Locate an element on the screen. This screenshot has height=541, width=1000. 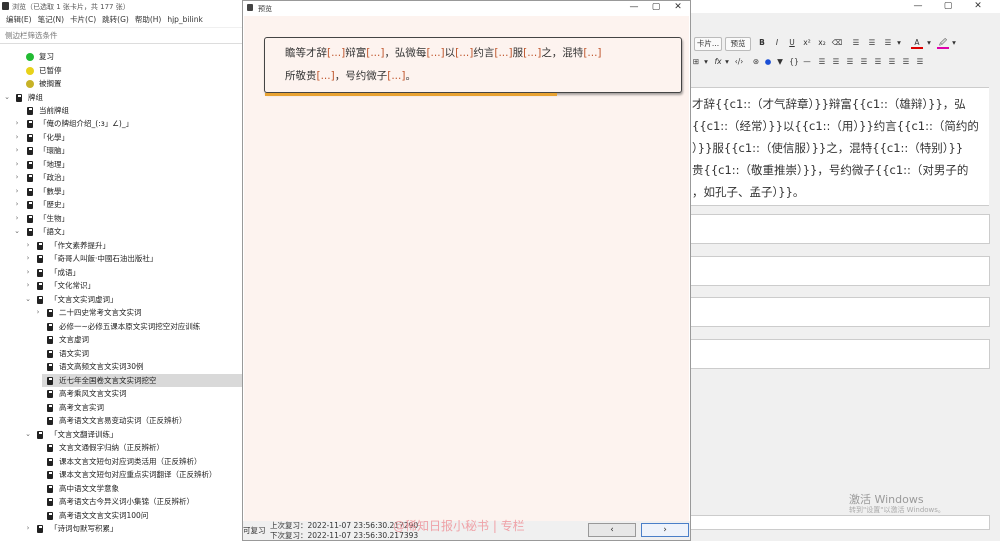
main-maximize-button: ▢ is located at coordinates (948, 6).